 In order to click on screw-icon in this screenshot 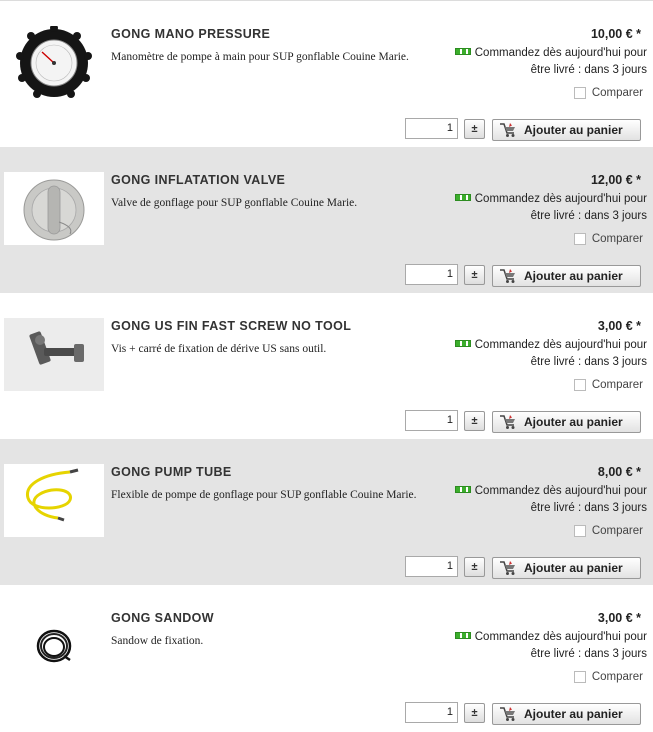, I will do `click(54, 354)`.